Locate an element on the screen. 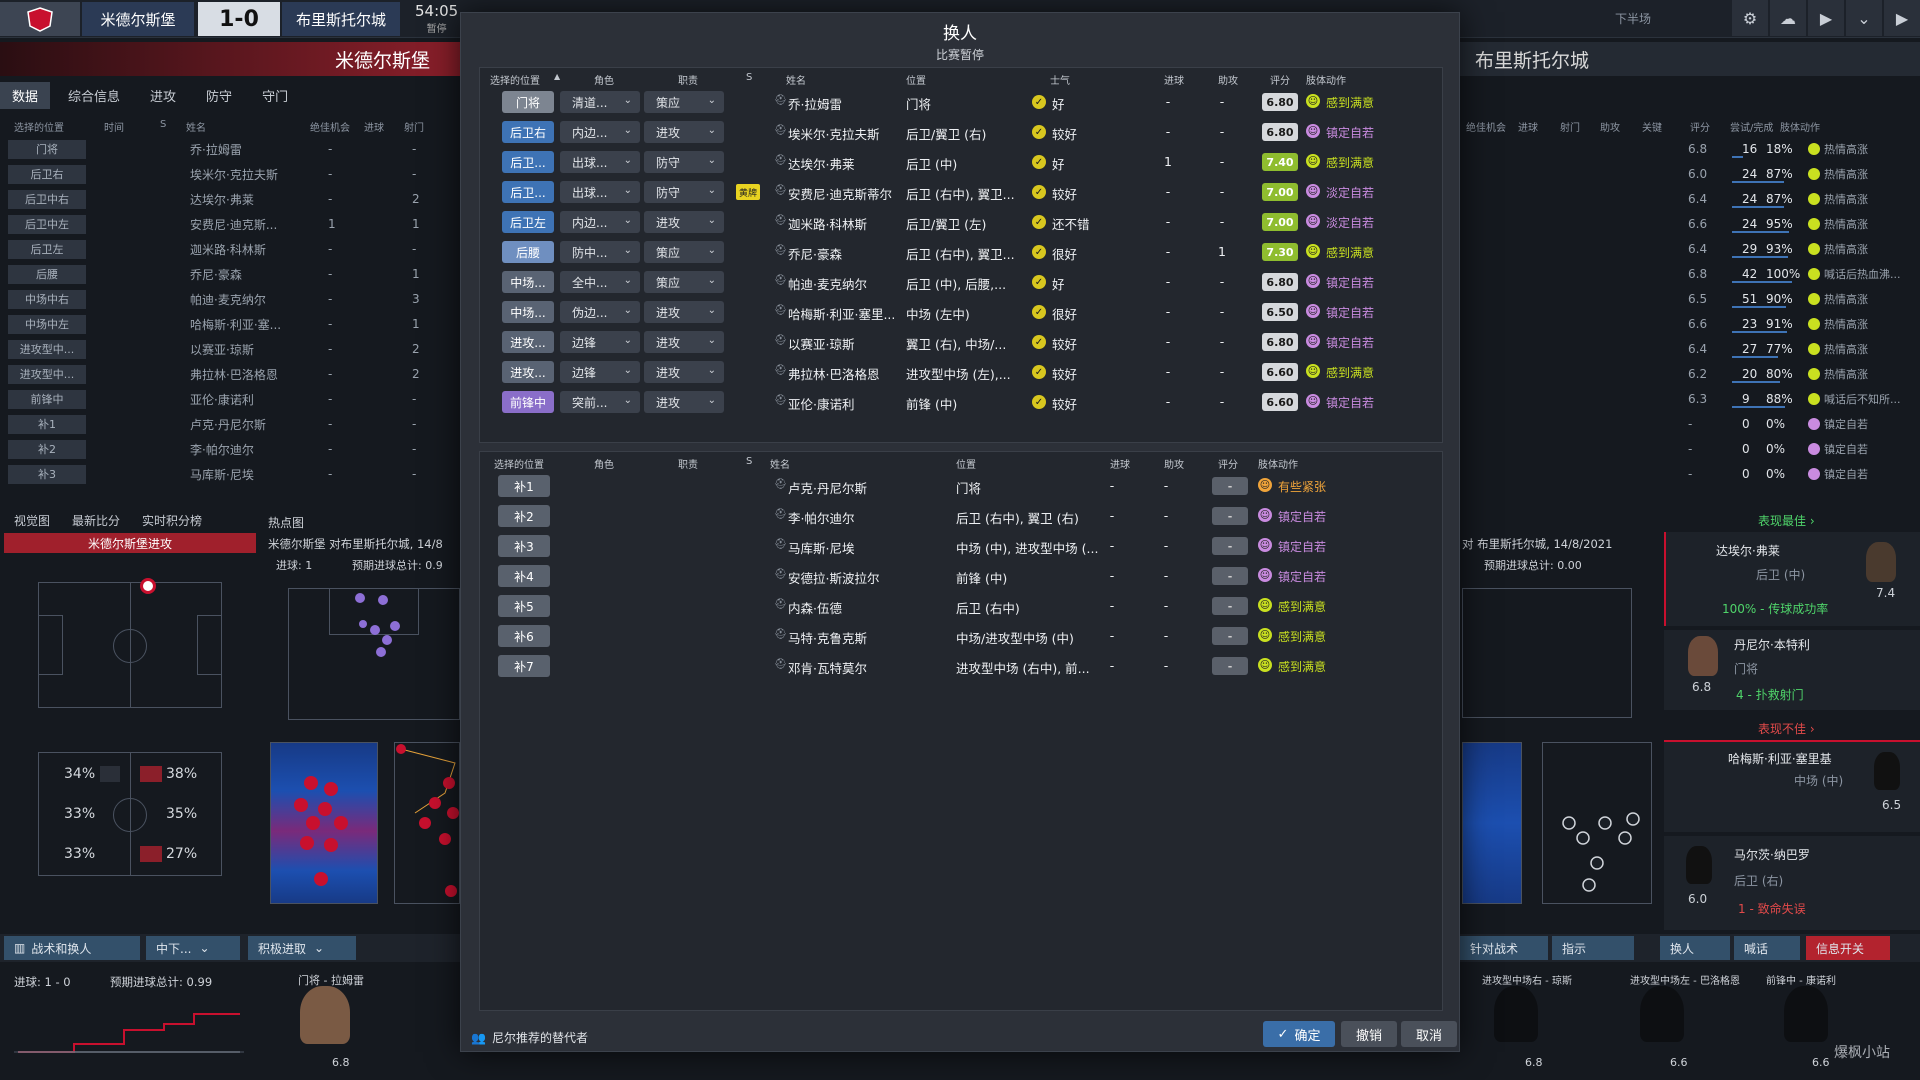 The image size is (1920, 1080). worst-player-card-1: 哈梅斯·利亚·塞里基 中场 (中) 6.5 is located at coordinates (1792, 786).